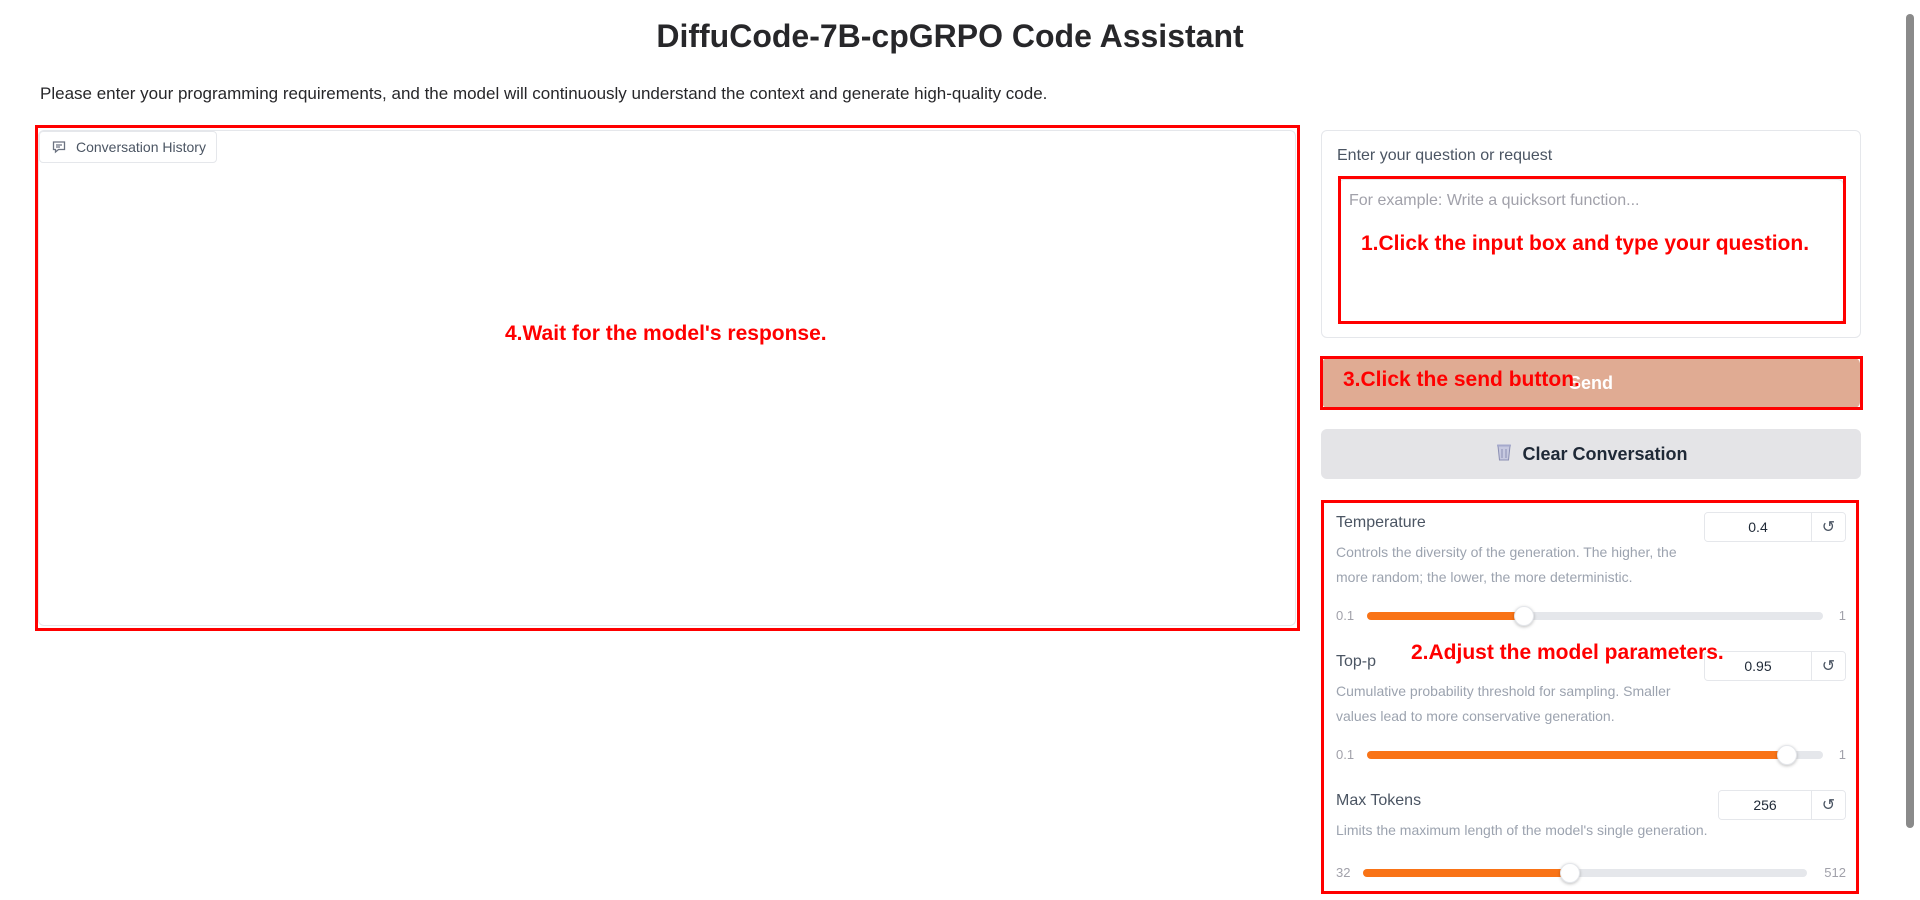 Image resolution: width=1920 pixels, height=900 pixels. I want to click on top-p-min: 0.1, so click(1345, 754).